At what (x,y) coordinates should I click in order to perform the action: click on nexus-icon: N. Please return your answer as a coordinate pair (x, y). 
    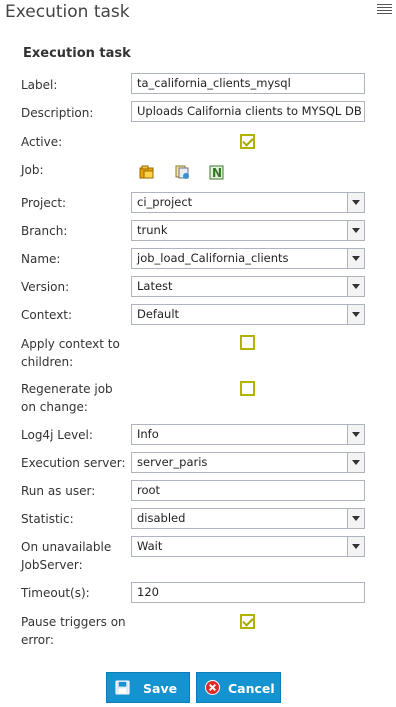
    Looking at the image, I should click on (217, 172).